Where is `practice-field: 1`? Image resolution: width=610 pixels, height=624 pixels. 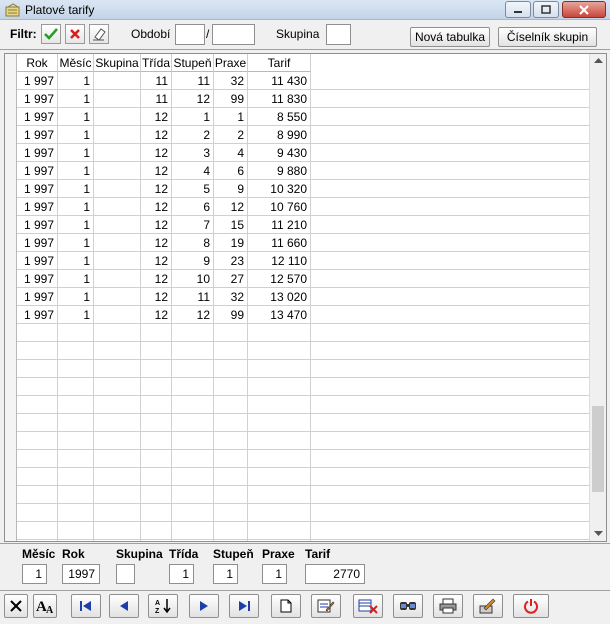 practice-field: 1 is located at coordinates (274, 574).